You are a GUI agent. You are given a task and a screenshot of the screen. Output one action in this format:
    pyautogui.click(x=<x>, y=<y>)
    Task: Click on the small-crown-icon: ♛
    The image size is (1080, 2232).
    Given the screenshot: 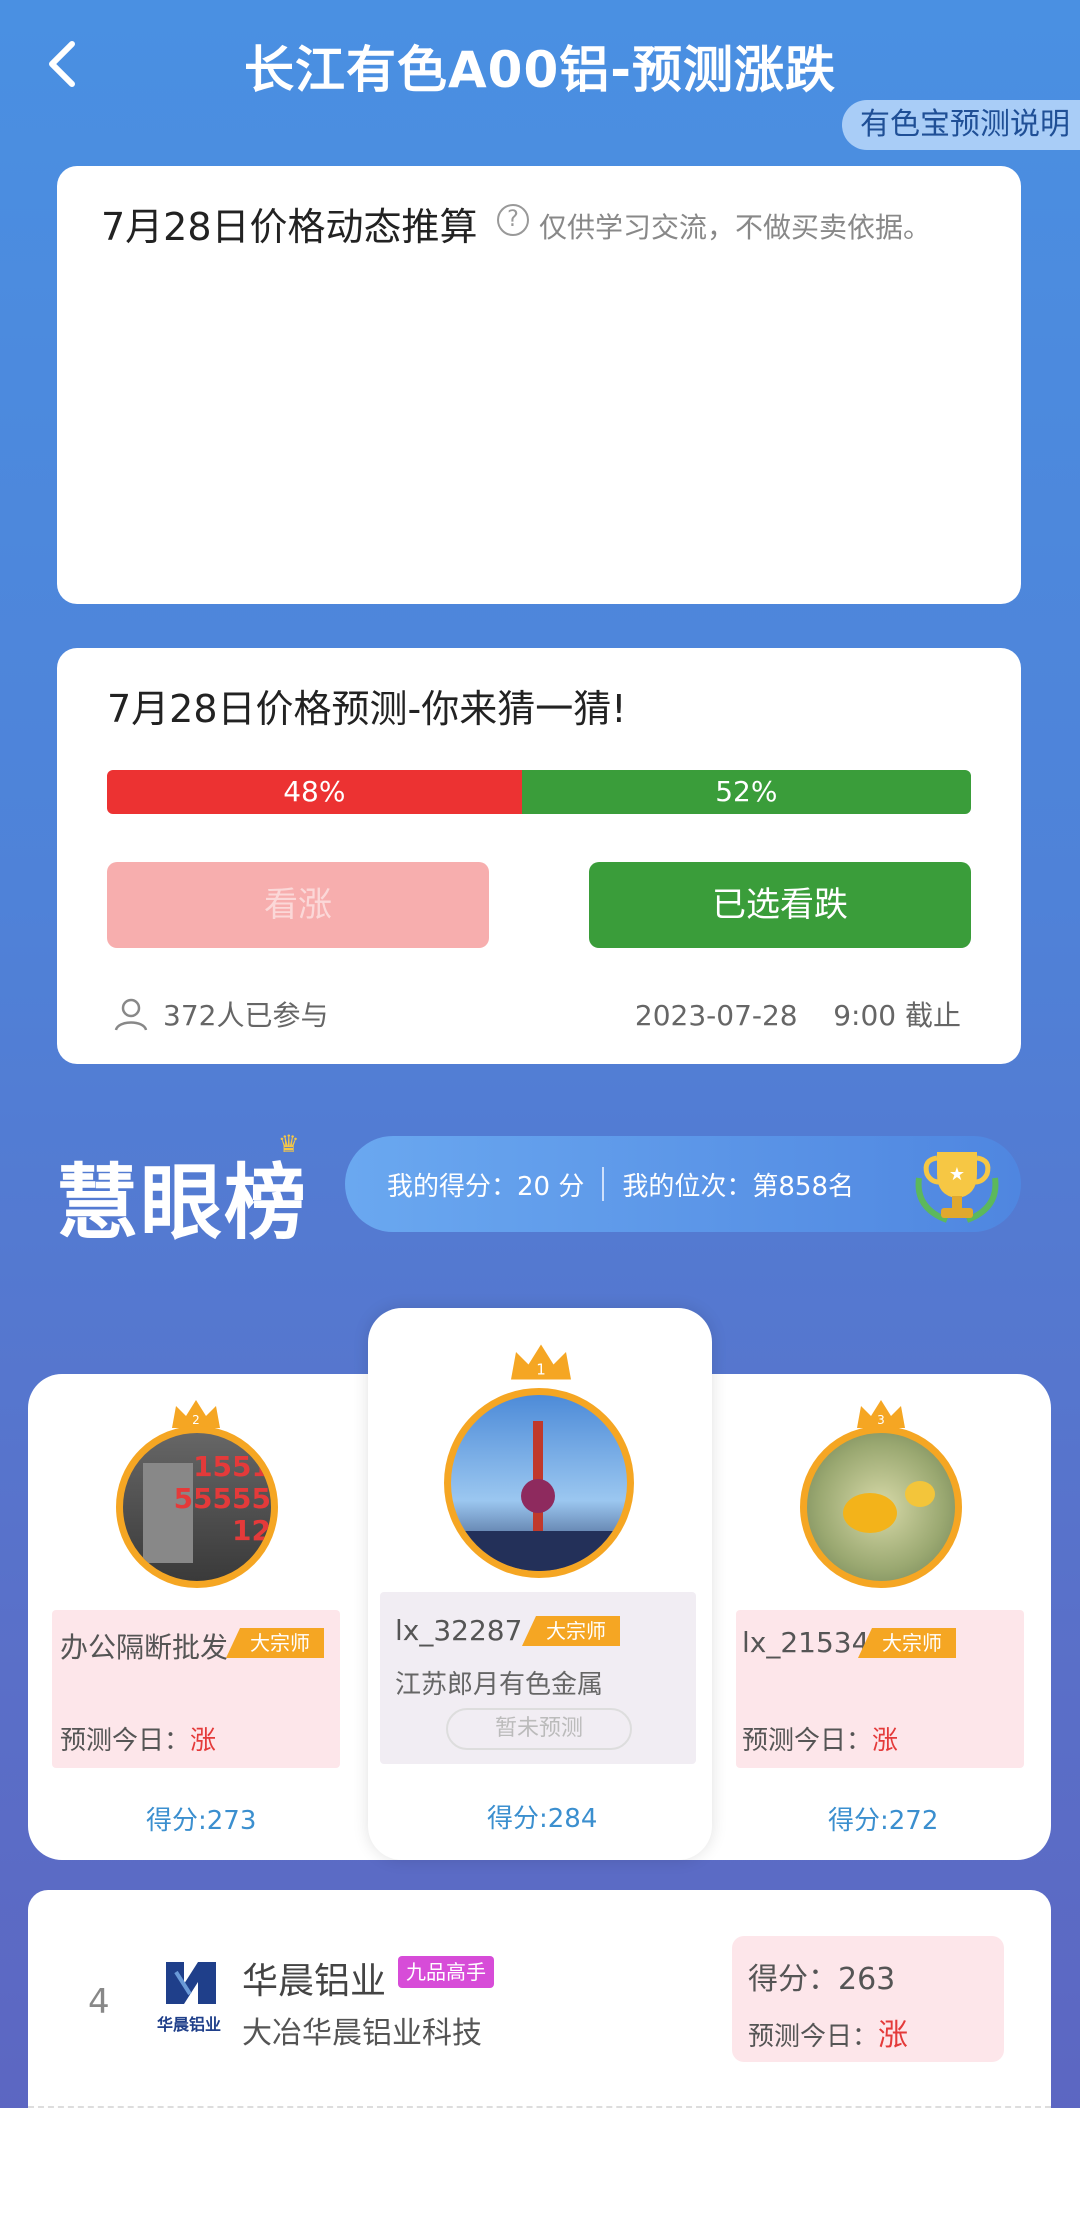 What is the action you would take?
    pyautogui.click(x=289, y=1144)
    